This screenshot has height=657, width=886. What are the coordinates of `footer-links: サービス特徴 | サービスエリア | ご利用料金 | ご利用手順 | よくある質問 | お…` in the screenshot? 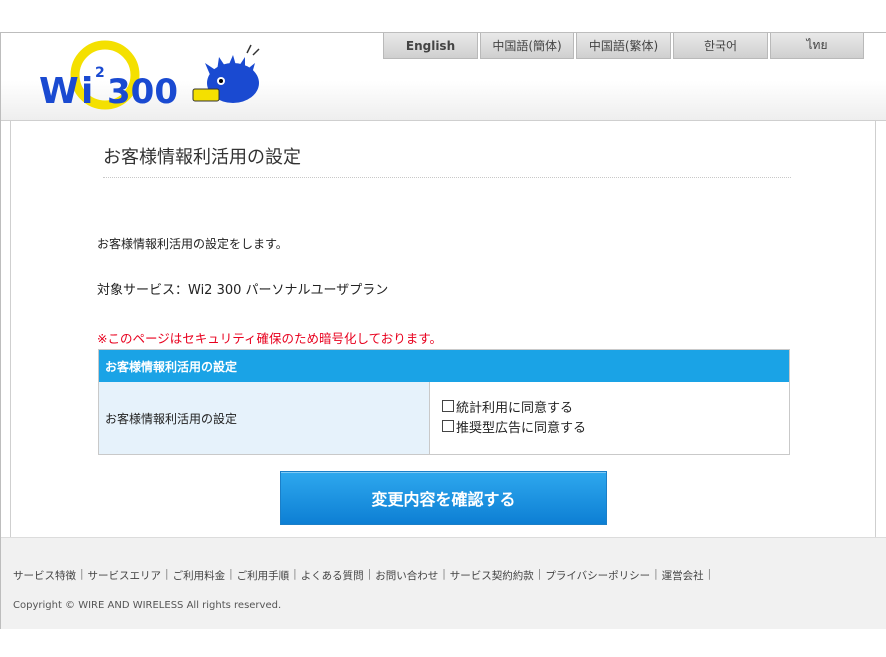 It's located at (362, 575).